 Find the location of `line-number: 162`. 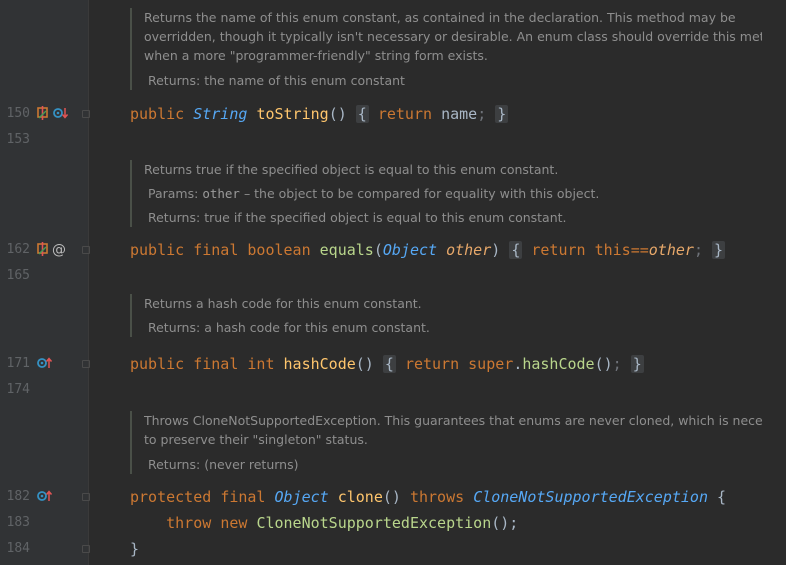

line-number: 162 is located at coordinates (18, 249).